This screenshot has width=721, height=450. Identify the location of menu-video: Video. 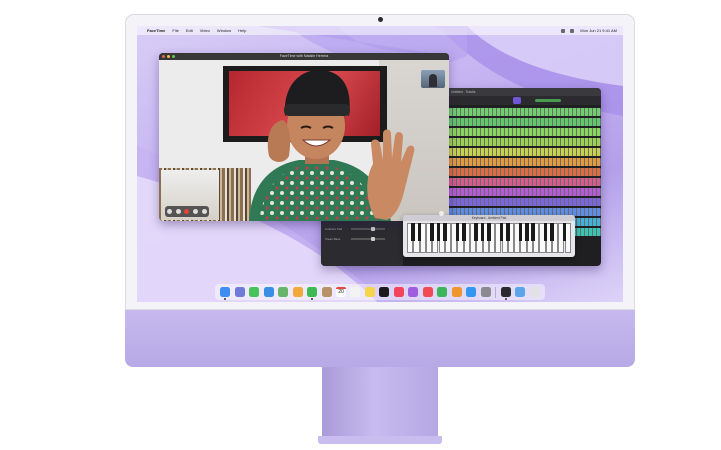
(205, 30).